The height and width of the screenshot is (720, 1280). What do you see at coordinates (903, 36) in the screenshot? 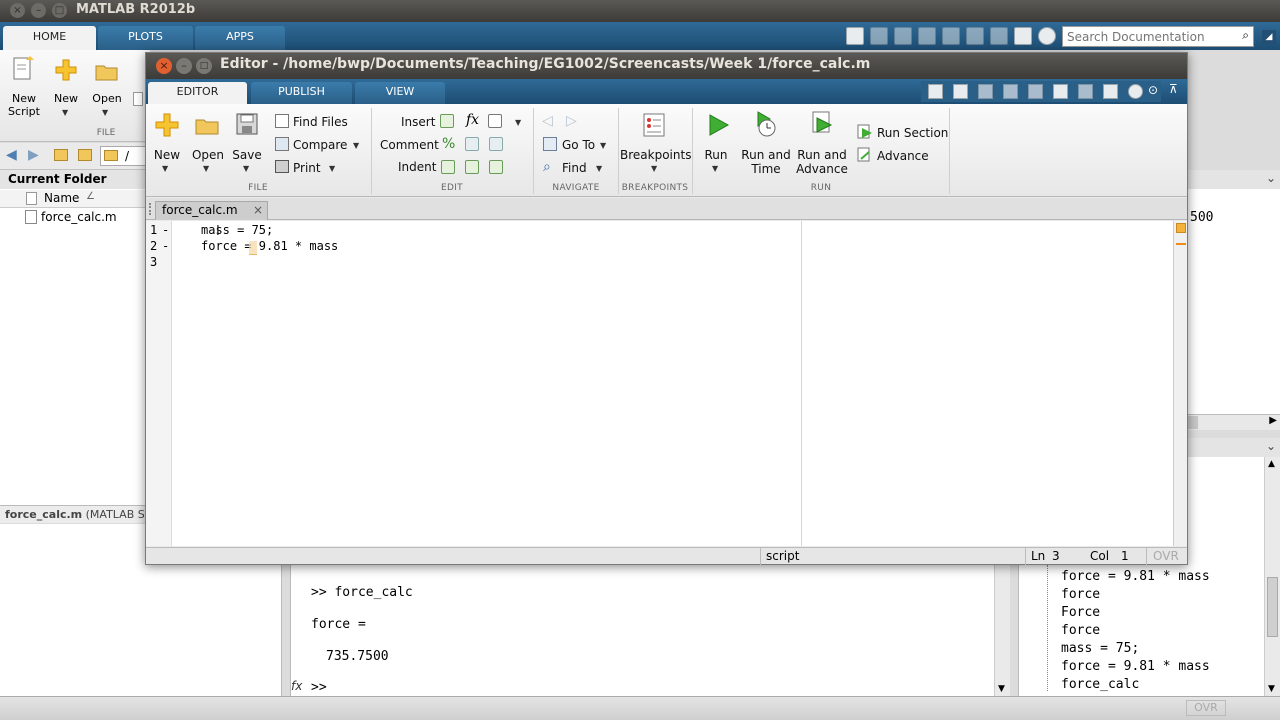
I see `quick-access-copy-icon` at bounding box center [903, 36].